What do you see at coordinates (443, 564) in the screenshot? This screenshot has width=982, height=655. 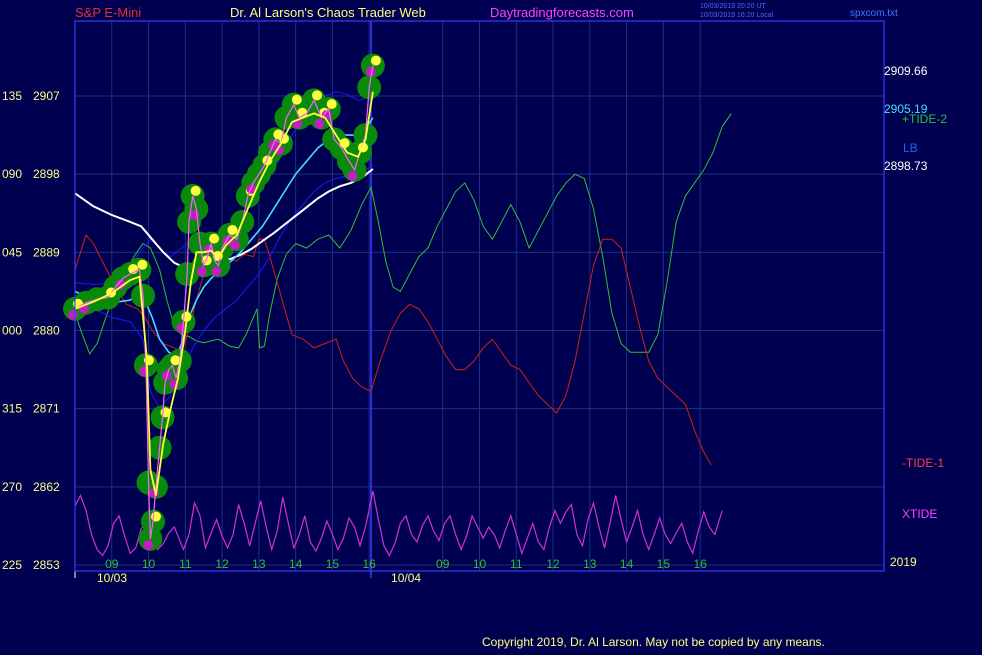 I see `x-tick-label-8: 09` at bounding box center [443, 564].